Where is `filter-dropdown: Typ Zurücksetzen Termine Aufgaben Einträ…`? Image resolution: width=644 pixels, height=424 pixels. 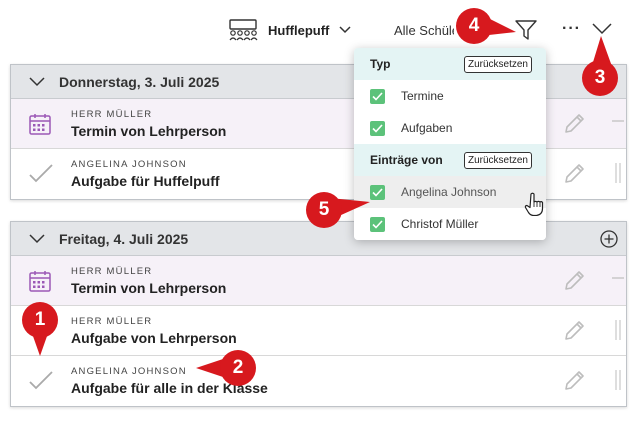 filter-dropdown: Typ Zurücksetzen Termine Aufgaben Einträ… is located at coordinates (450, 144).